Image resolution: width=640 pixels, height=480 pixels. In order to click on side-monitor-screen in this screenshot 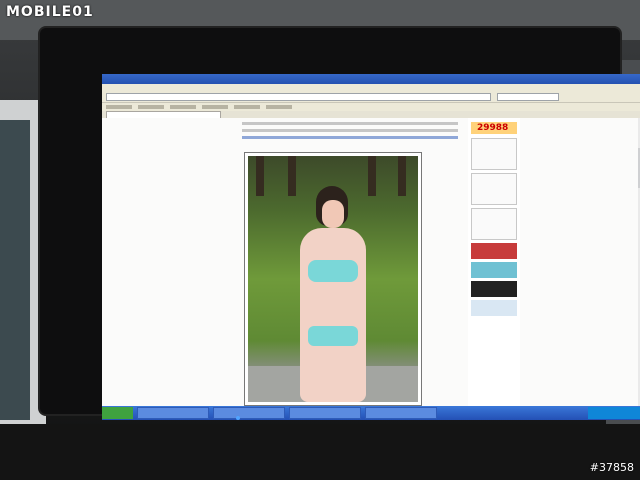, I will do `click(15, 270)`.